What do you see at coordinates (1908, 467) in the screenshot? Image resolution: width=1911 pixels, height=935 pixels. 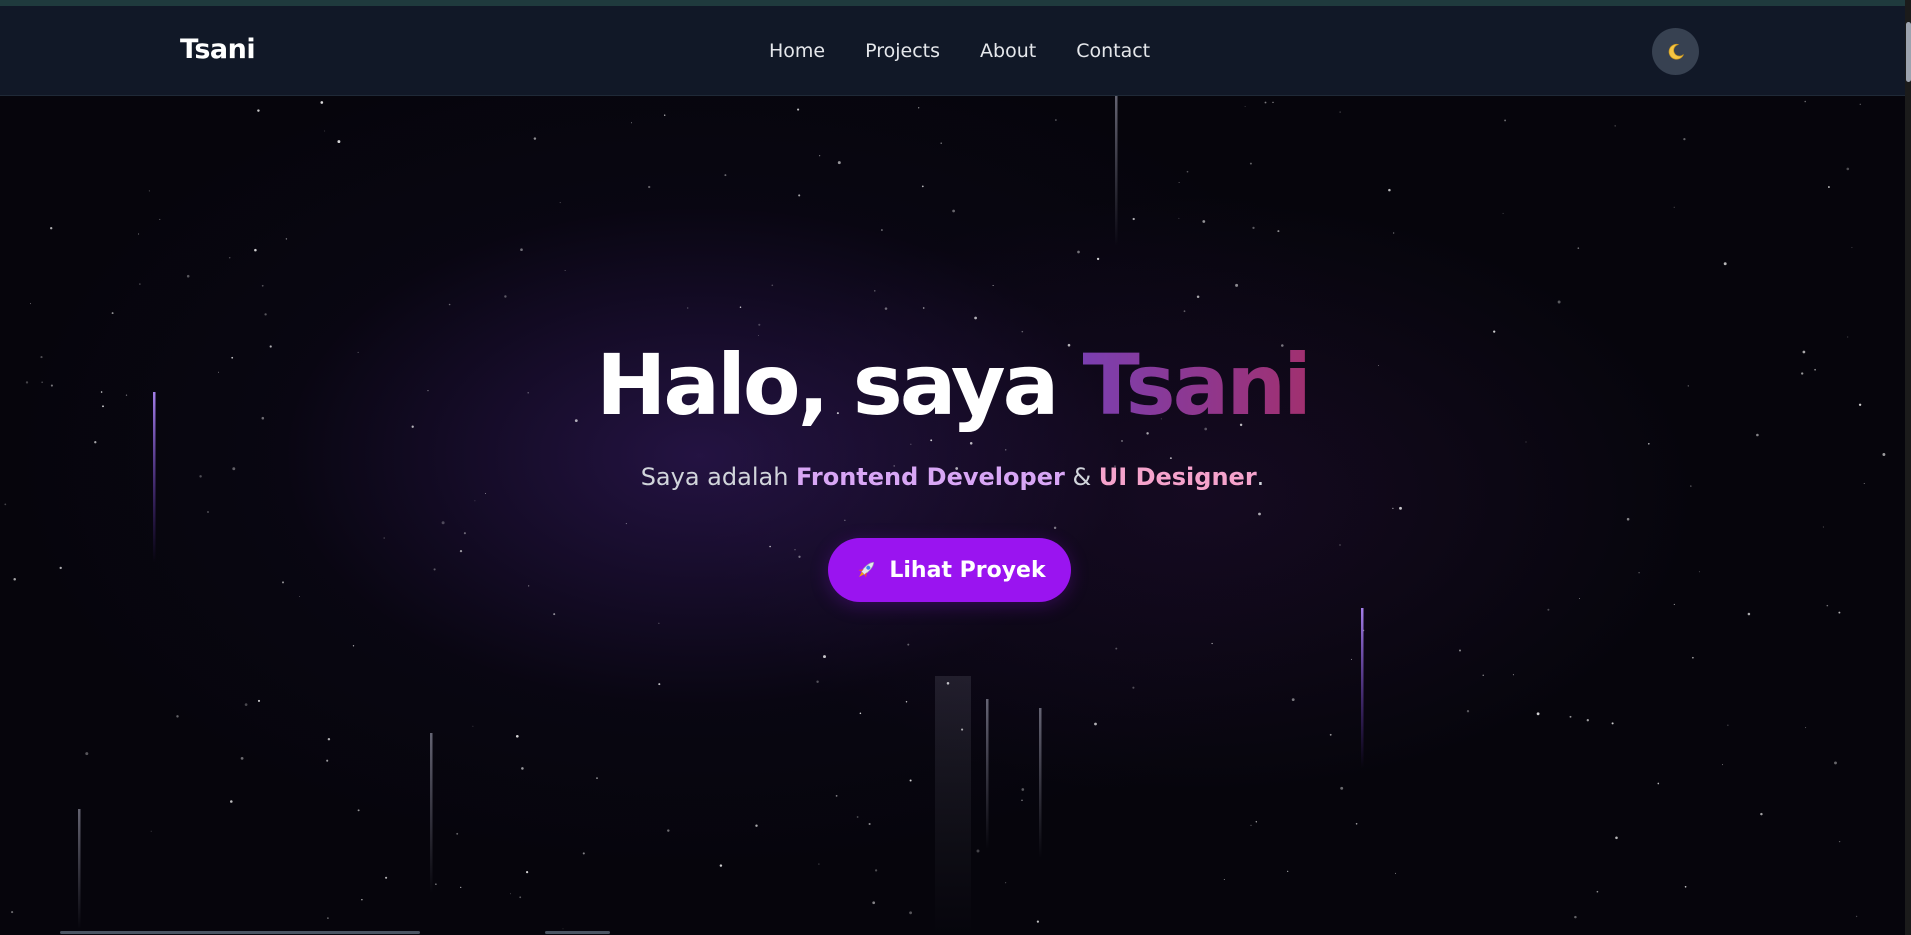 I see `vertical-scrollbar` at bounding box center [1908, 467].